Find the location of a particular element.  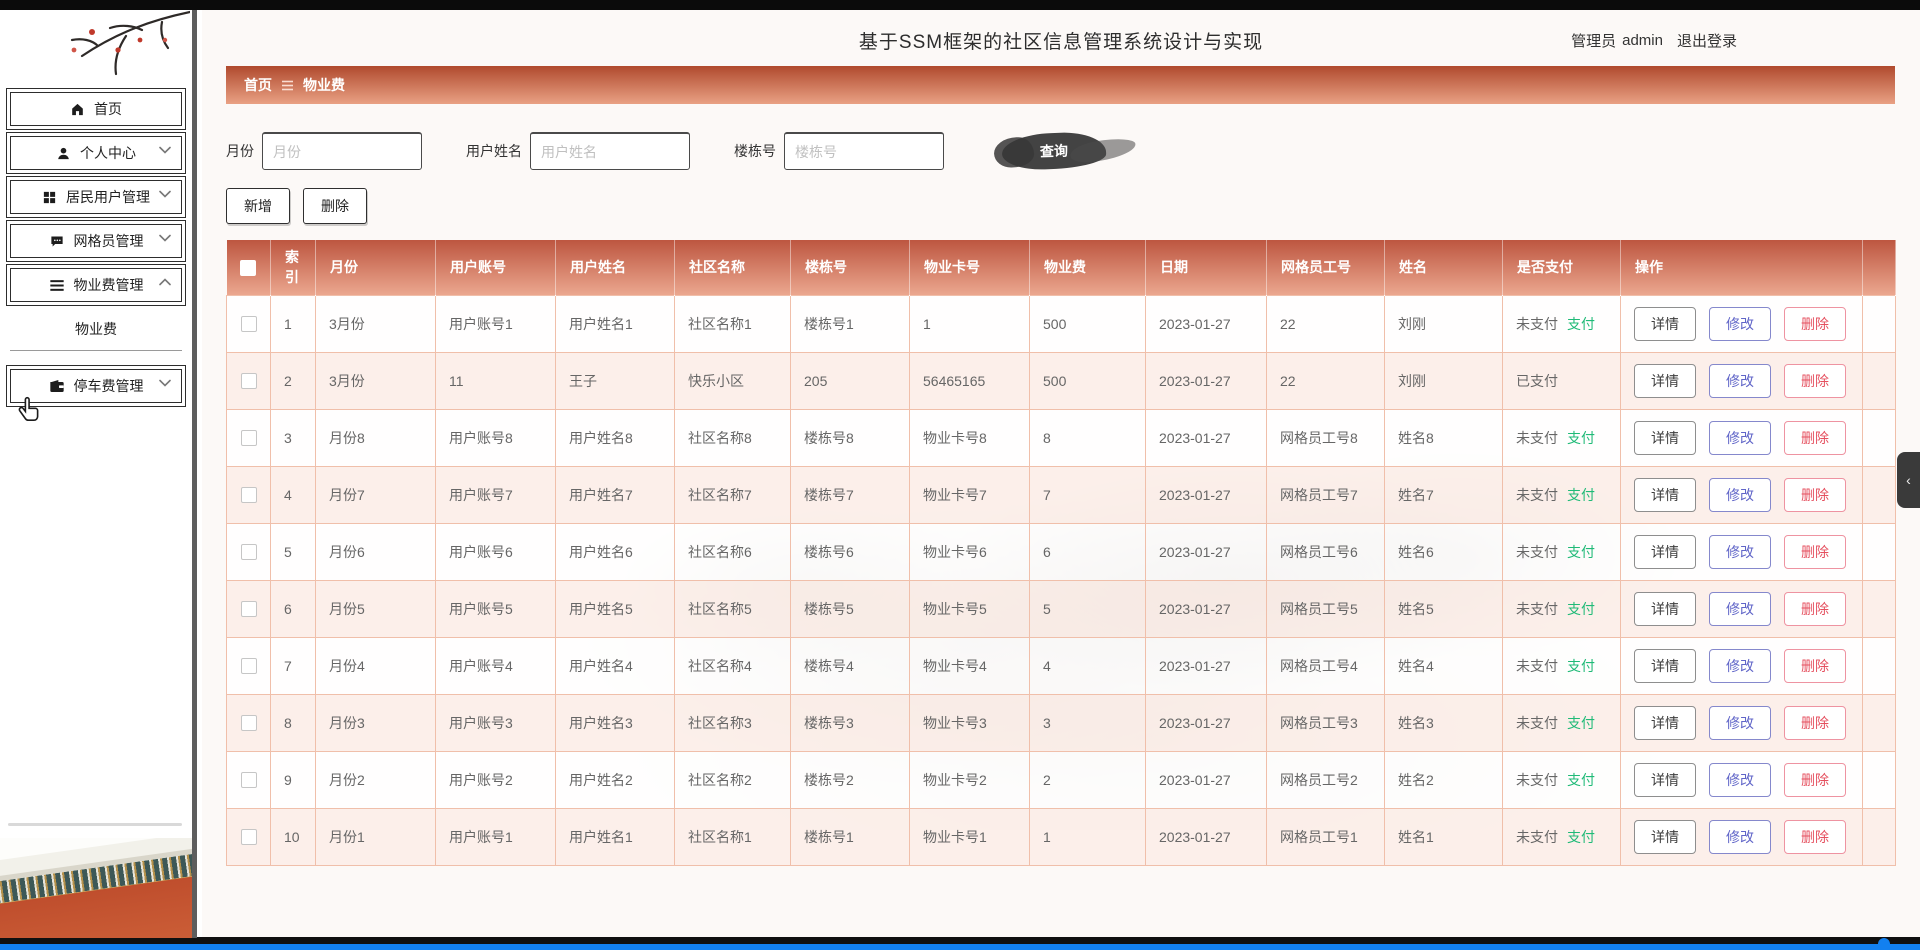

user-name-input is located at coordinates (610, 151).